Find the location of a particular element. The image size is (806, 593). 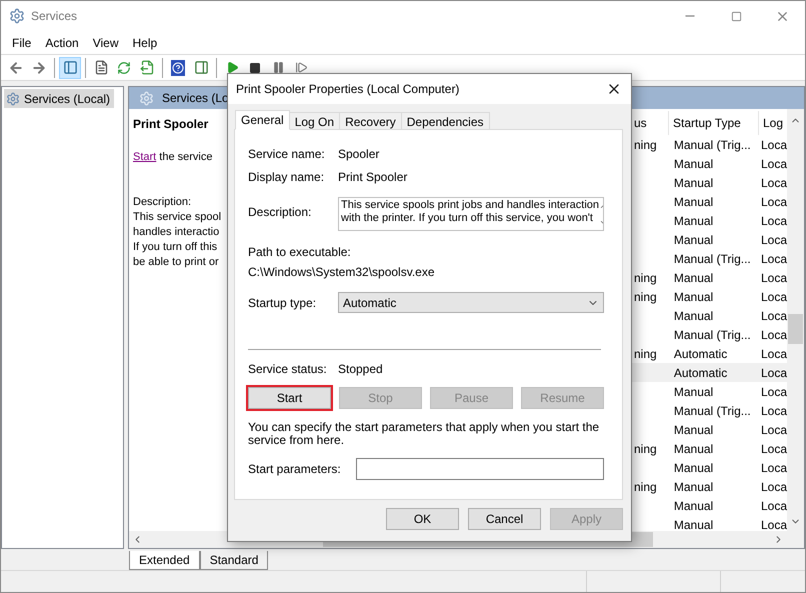

tree-item: Services (Local) is located at coordinates (59, 98).